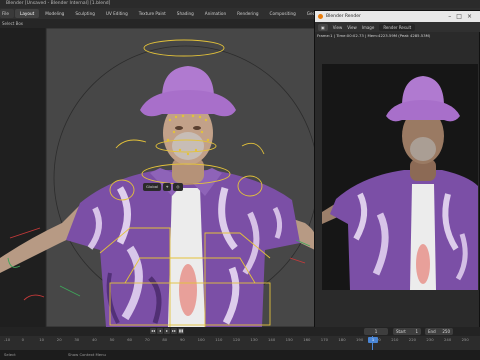  I want to click on right-eye, so click(197, 128).